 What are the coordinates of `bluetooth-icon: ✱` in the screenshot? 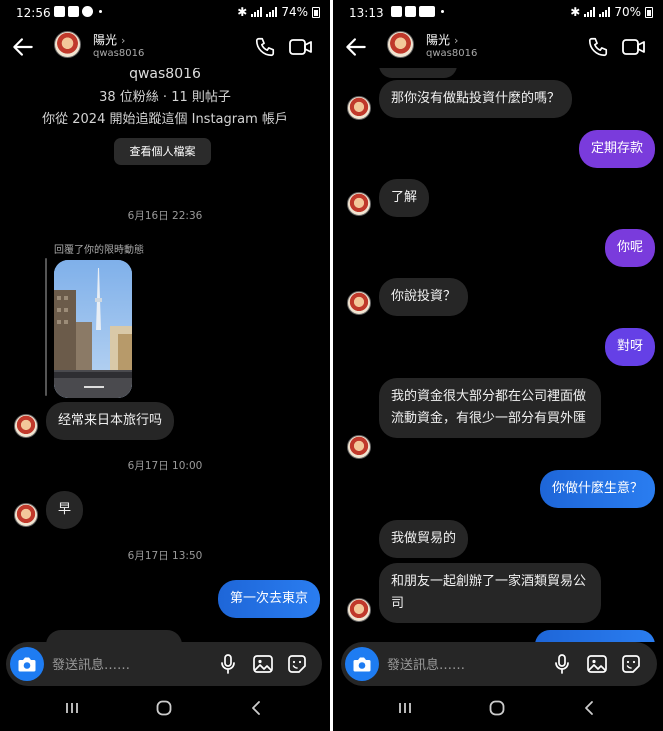 It's located at (575, 12).